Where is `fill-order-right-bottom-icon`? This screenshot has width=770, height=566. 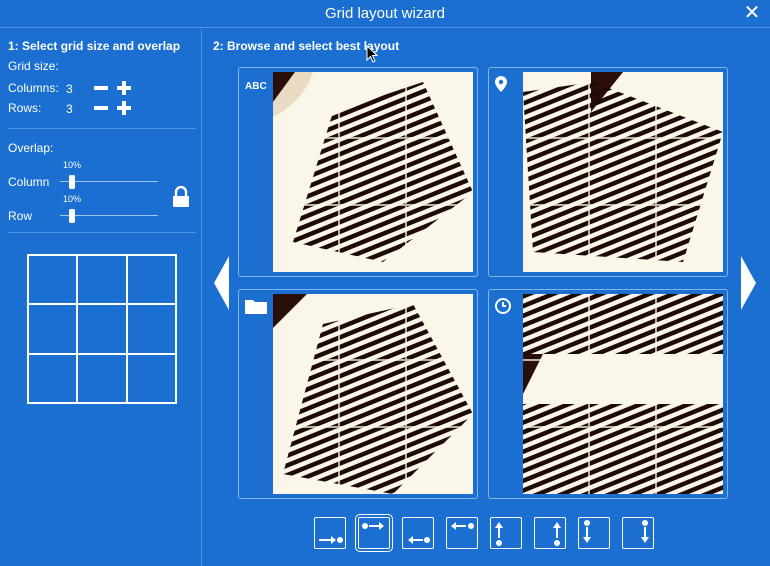 fill-order-right-bottom-icon is located at coordinates (331, 540).